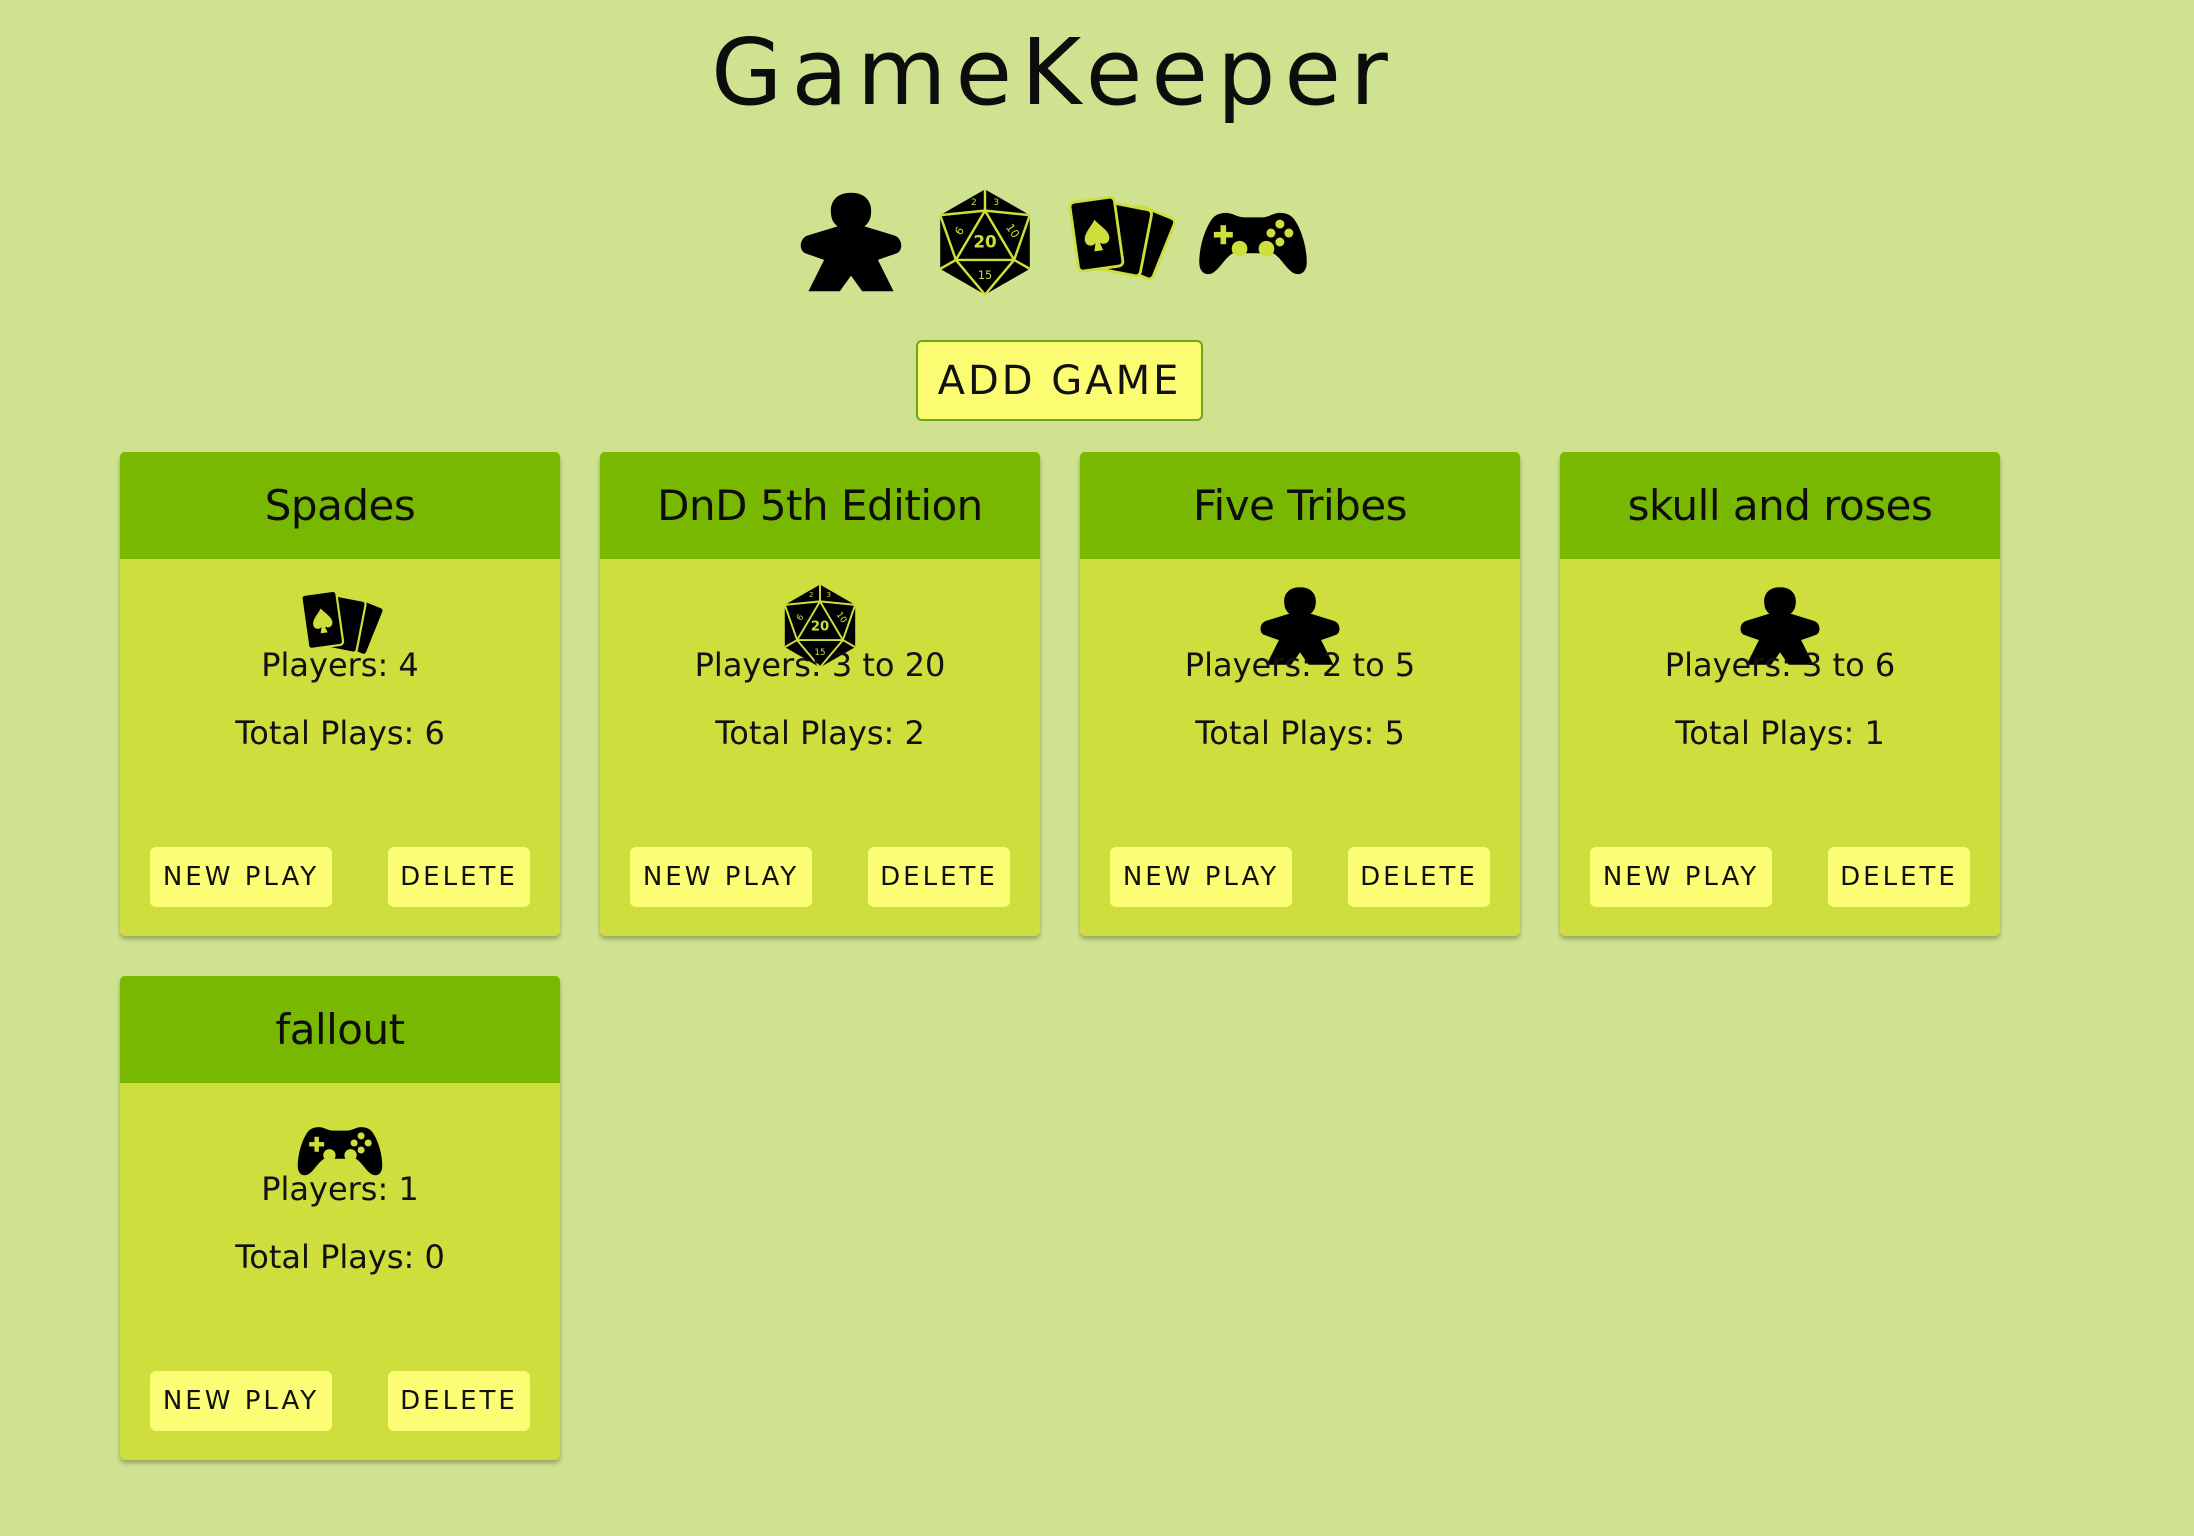  Describe the element at coordinates (820, 665) in the screenshot. I see `players-count: Players: 3 to 20` at that location.